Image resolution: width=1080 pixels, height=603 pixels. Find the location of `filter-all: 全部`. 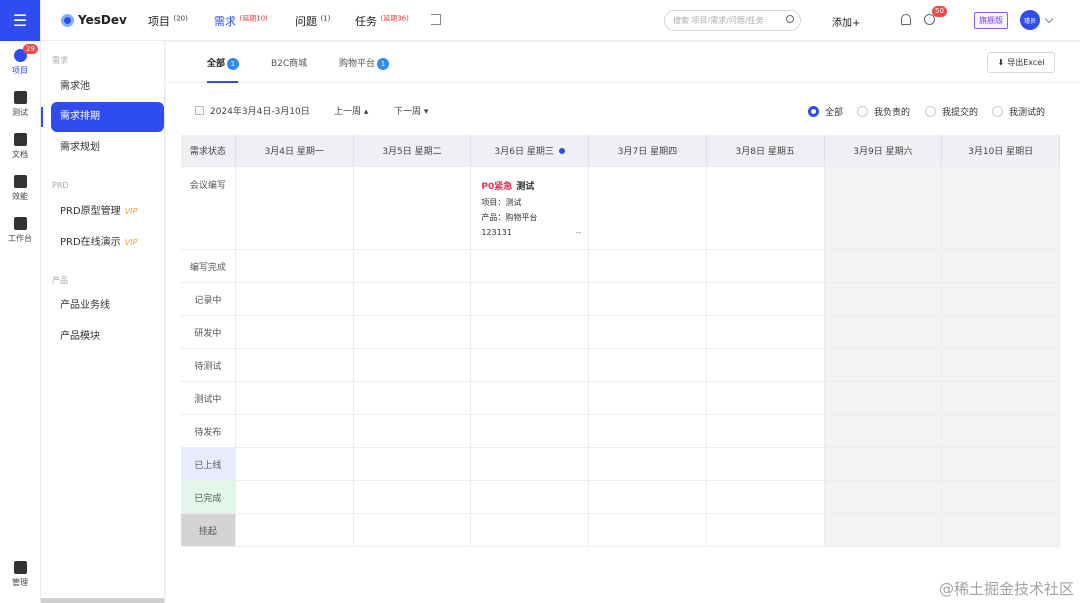

filter-all: 全部 is located at coordinates (825, 111).